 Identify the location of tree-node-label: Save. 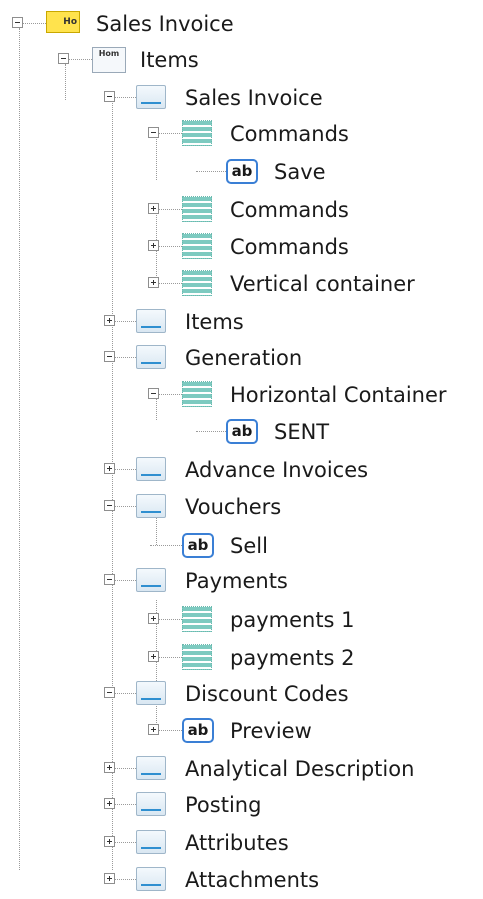
(300, 172).